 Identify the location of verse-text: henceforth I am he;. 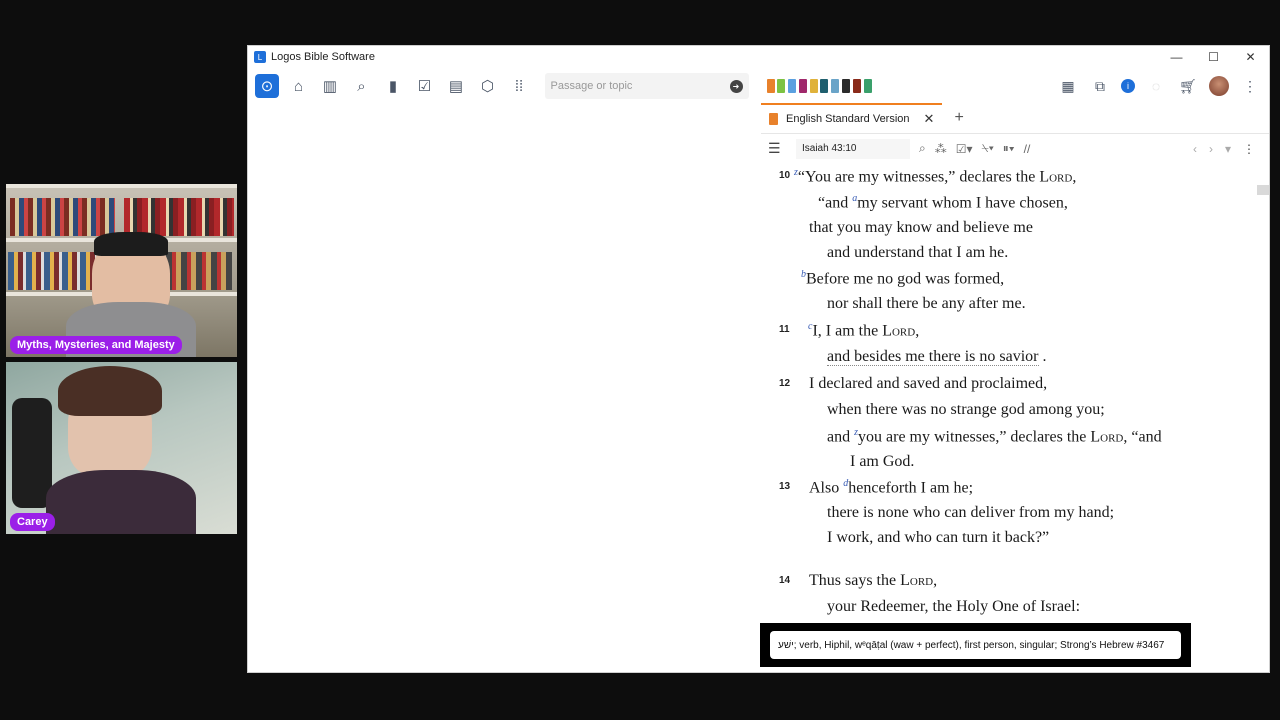
(911, 488).